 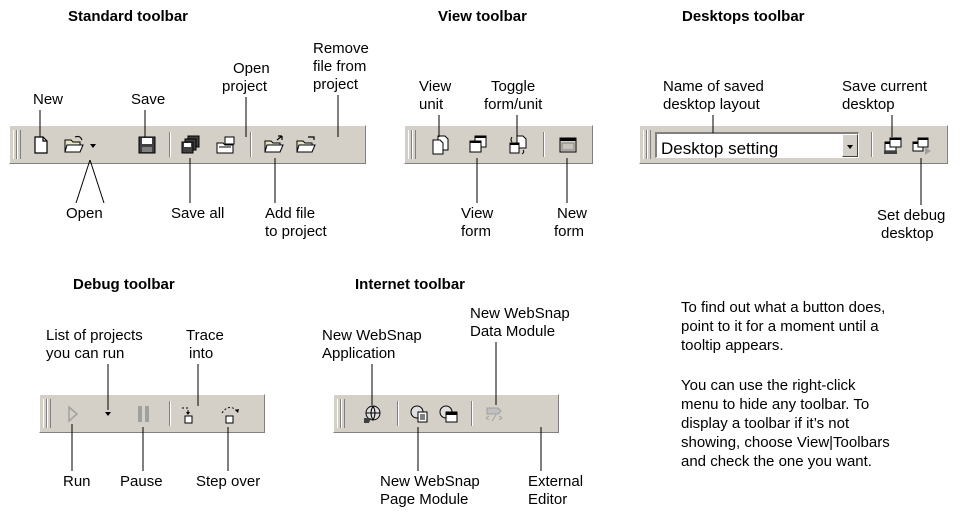 I want to click on websnap-page-module-icon, so click(x=419, y=414).